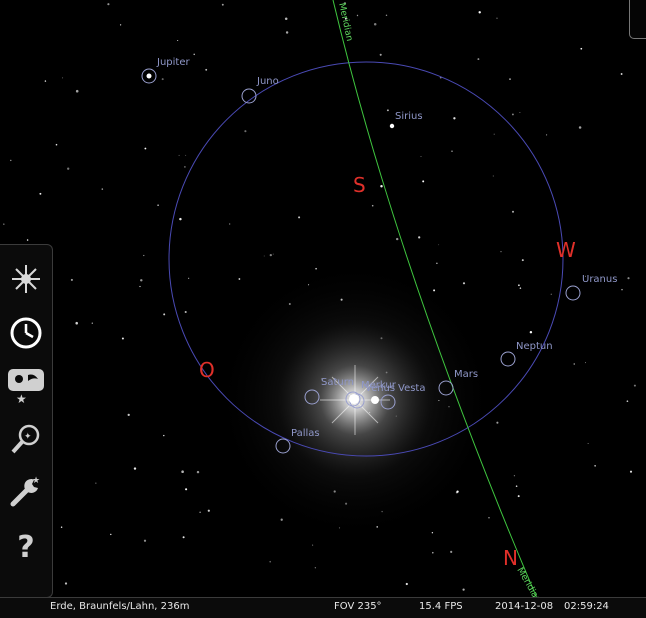 The height and width of the screenshot is (618, 646). Describe the element at coordinates (586, 606) in the screenshot. I see `time-text: 02:59:24` at that location.